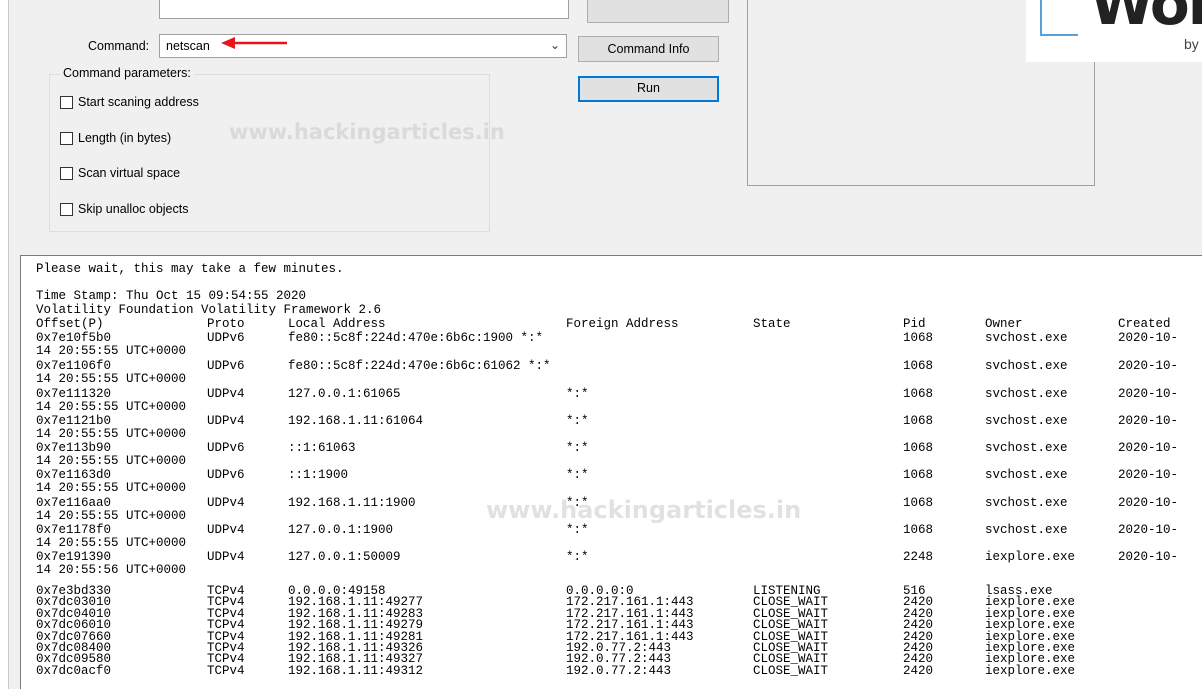 The image size is (1202, 689). I want to click on command-label: Command:, so click(119, 46).